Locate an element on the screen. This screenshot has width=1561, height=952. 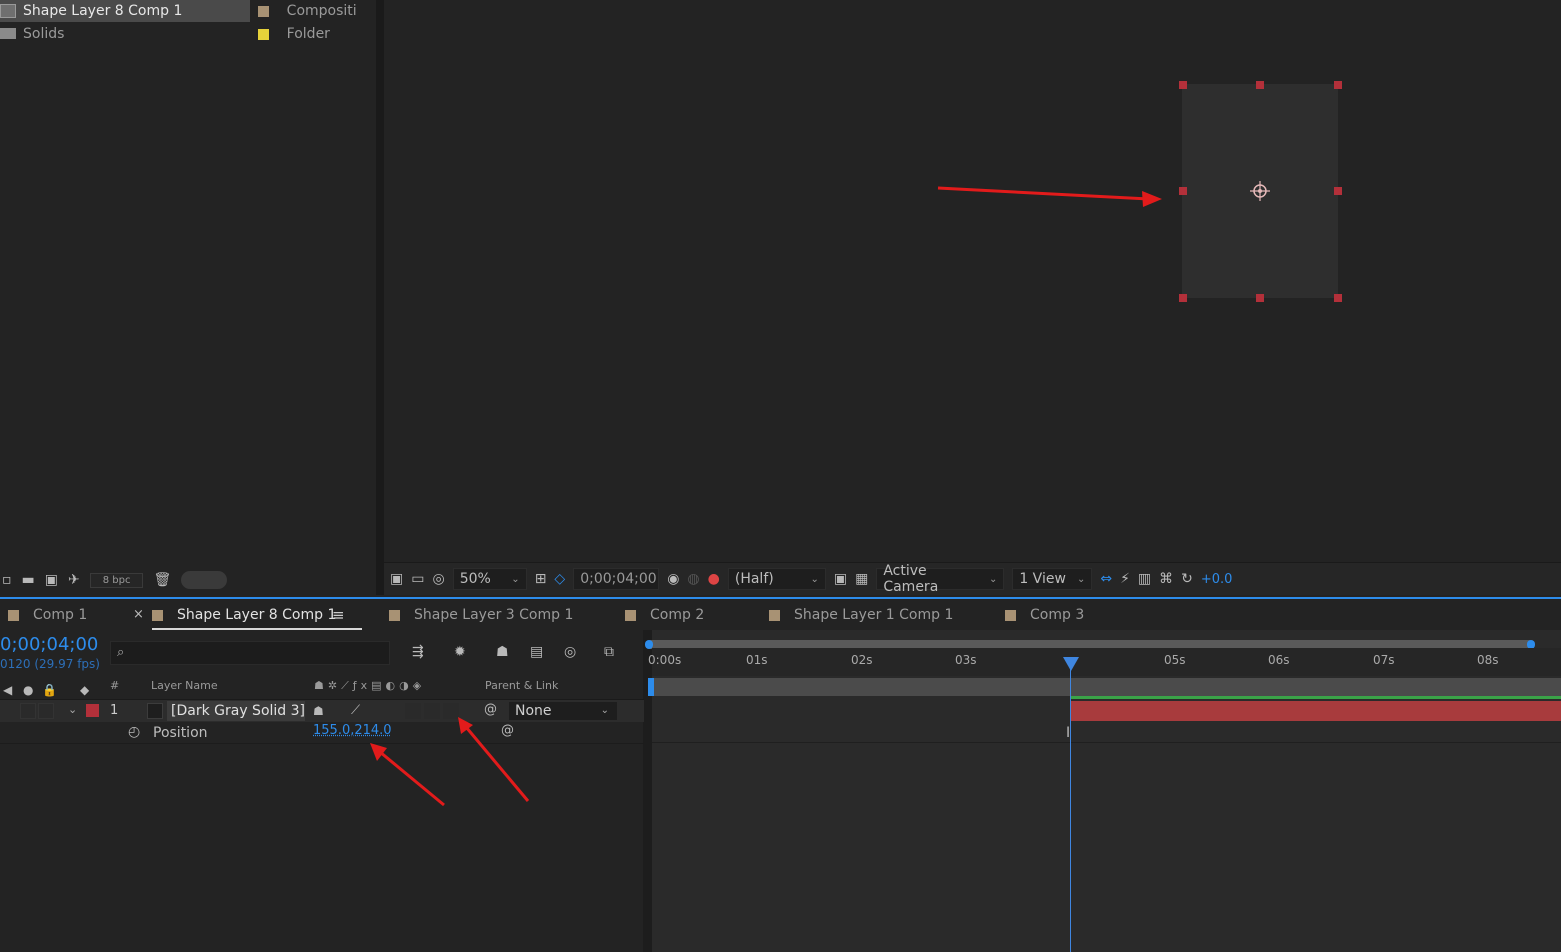
fast-preview-icon: ⚡ is located at coordinates (1125, 579).